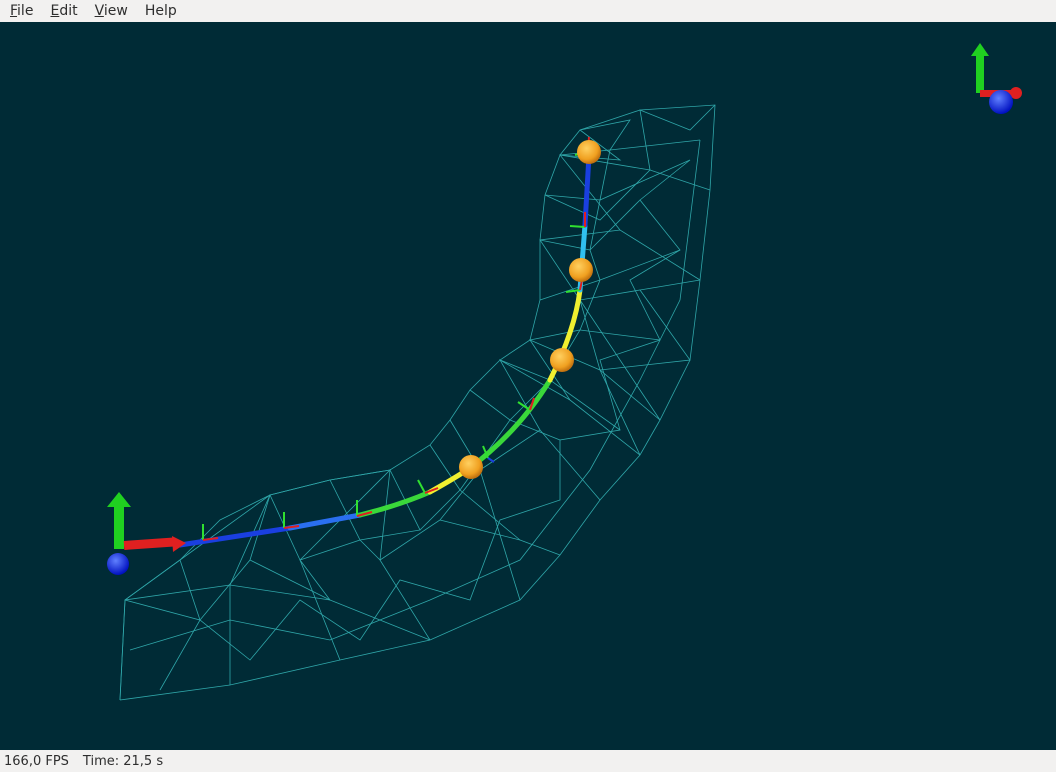 The width and height of the screenshot is (1056, 772). I want to click on menu-help: Help, so click(159, 11).